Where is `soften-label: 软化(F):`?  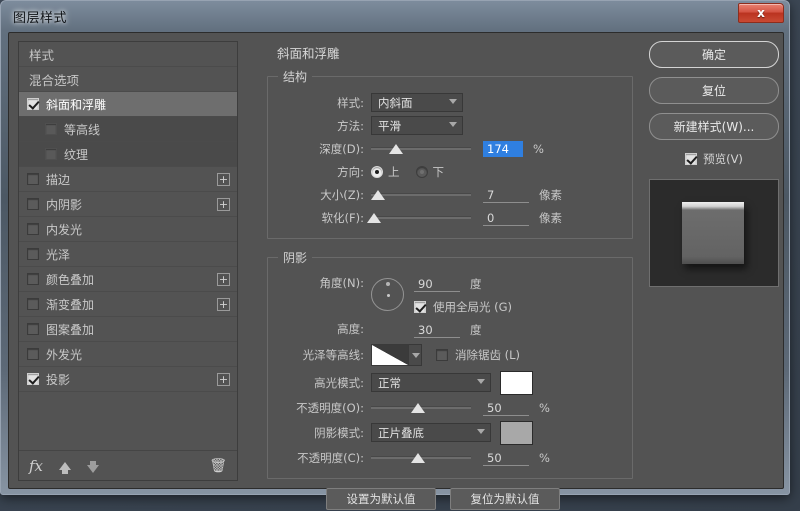 soften-label: 软化(F): is located at coordinates (342, 217).